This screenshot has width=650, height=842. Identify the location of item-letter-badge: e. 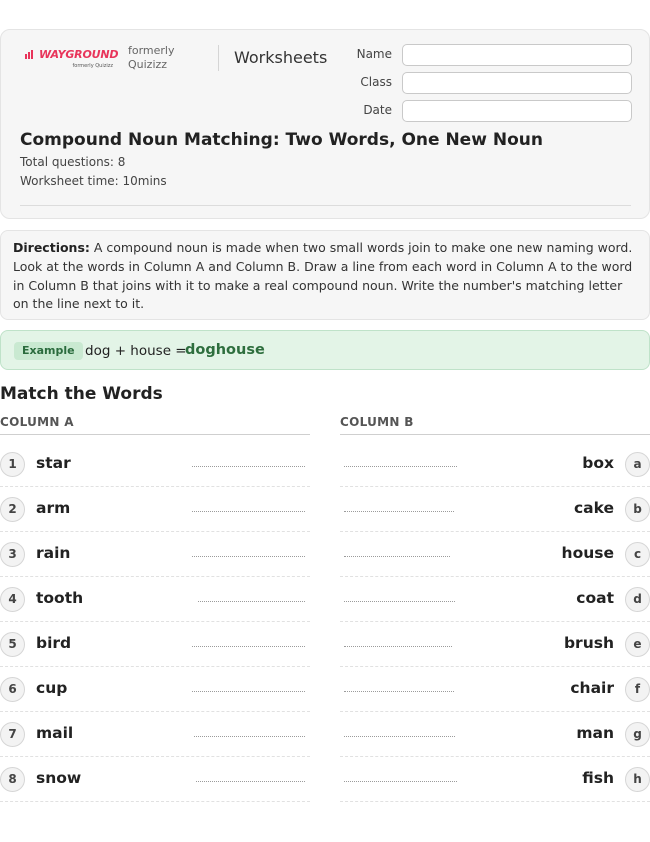
(637, 644).